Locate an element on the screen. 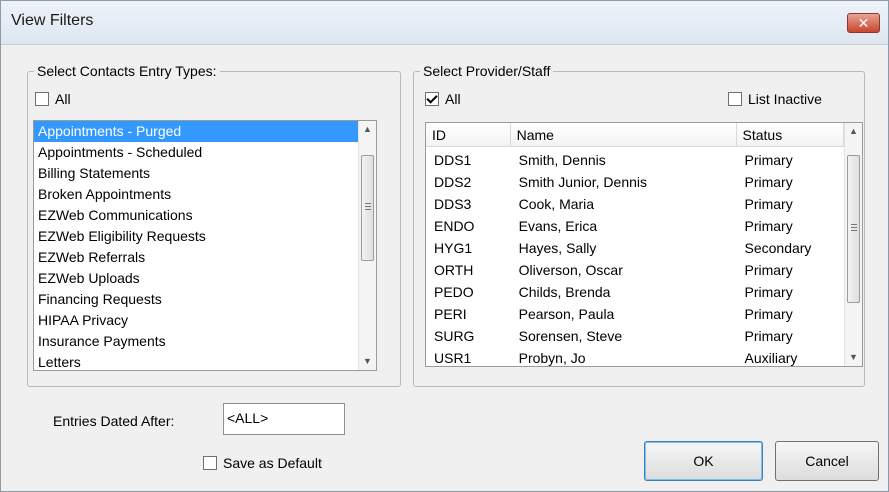 The image size is (889, 492). provider-id-cell: HYG1 is located at coordinates (453, 248).